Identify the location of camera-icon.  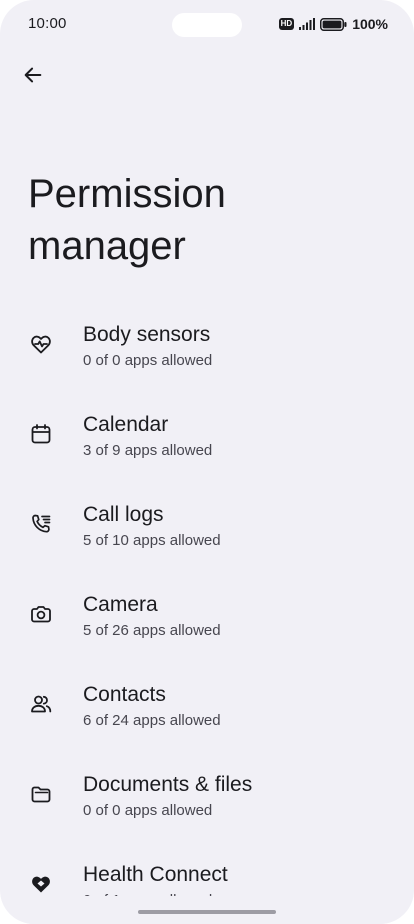
(41, 614).